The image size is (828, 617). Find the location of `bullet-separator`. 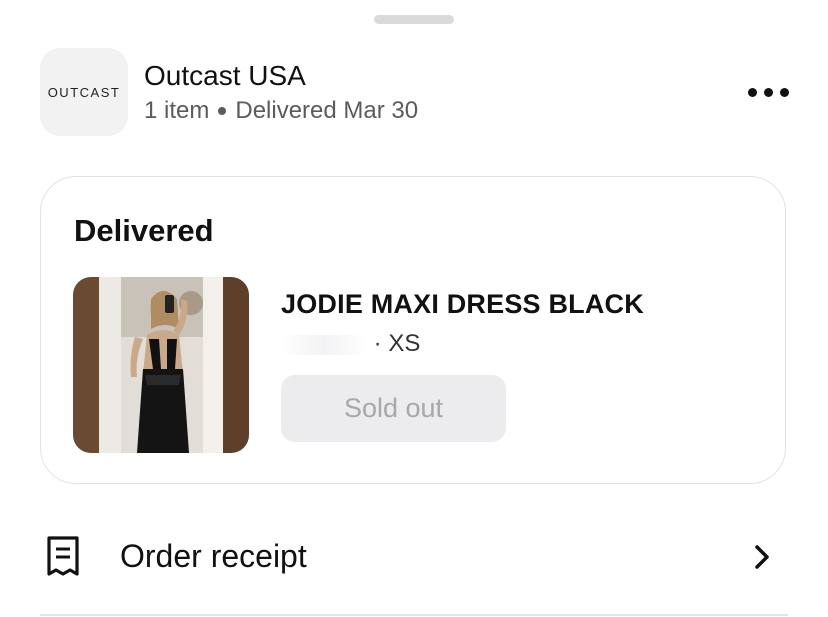

bullet-separator is located at coordinates (222, 111).